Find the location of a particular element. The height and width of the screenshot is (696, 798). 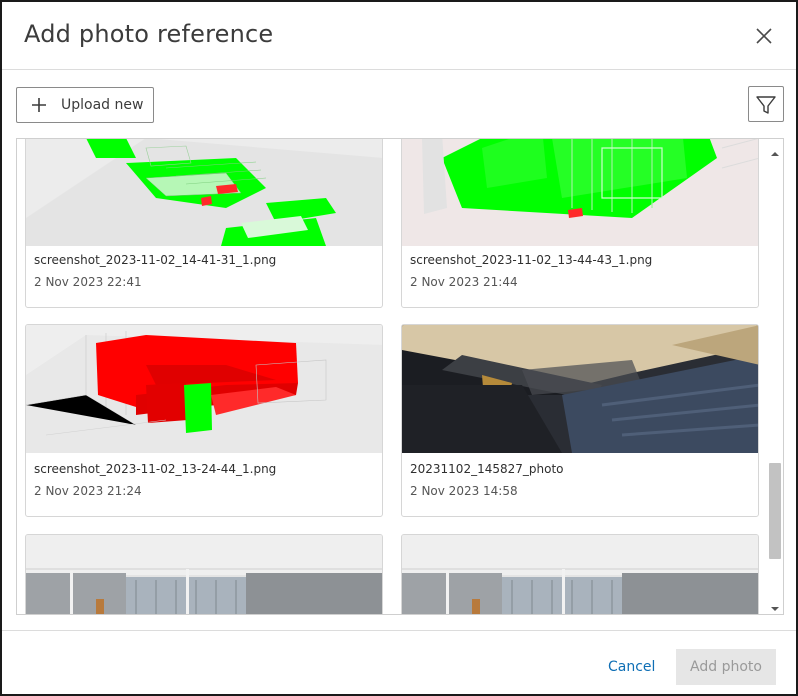

dialog-footer: Cancel Add photo is located at coordinates (399, 662).